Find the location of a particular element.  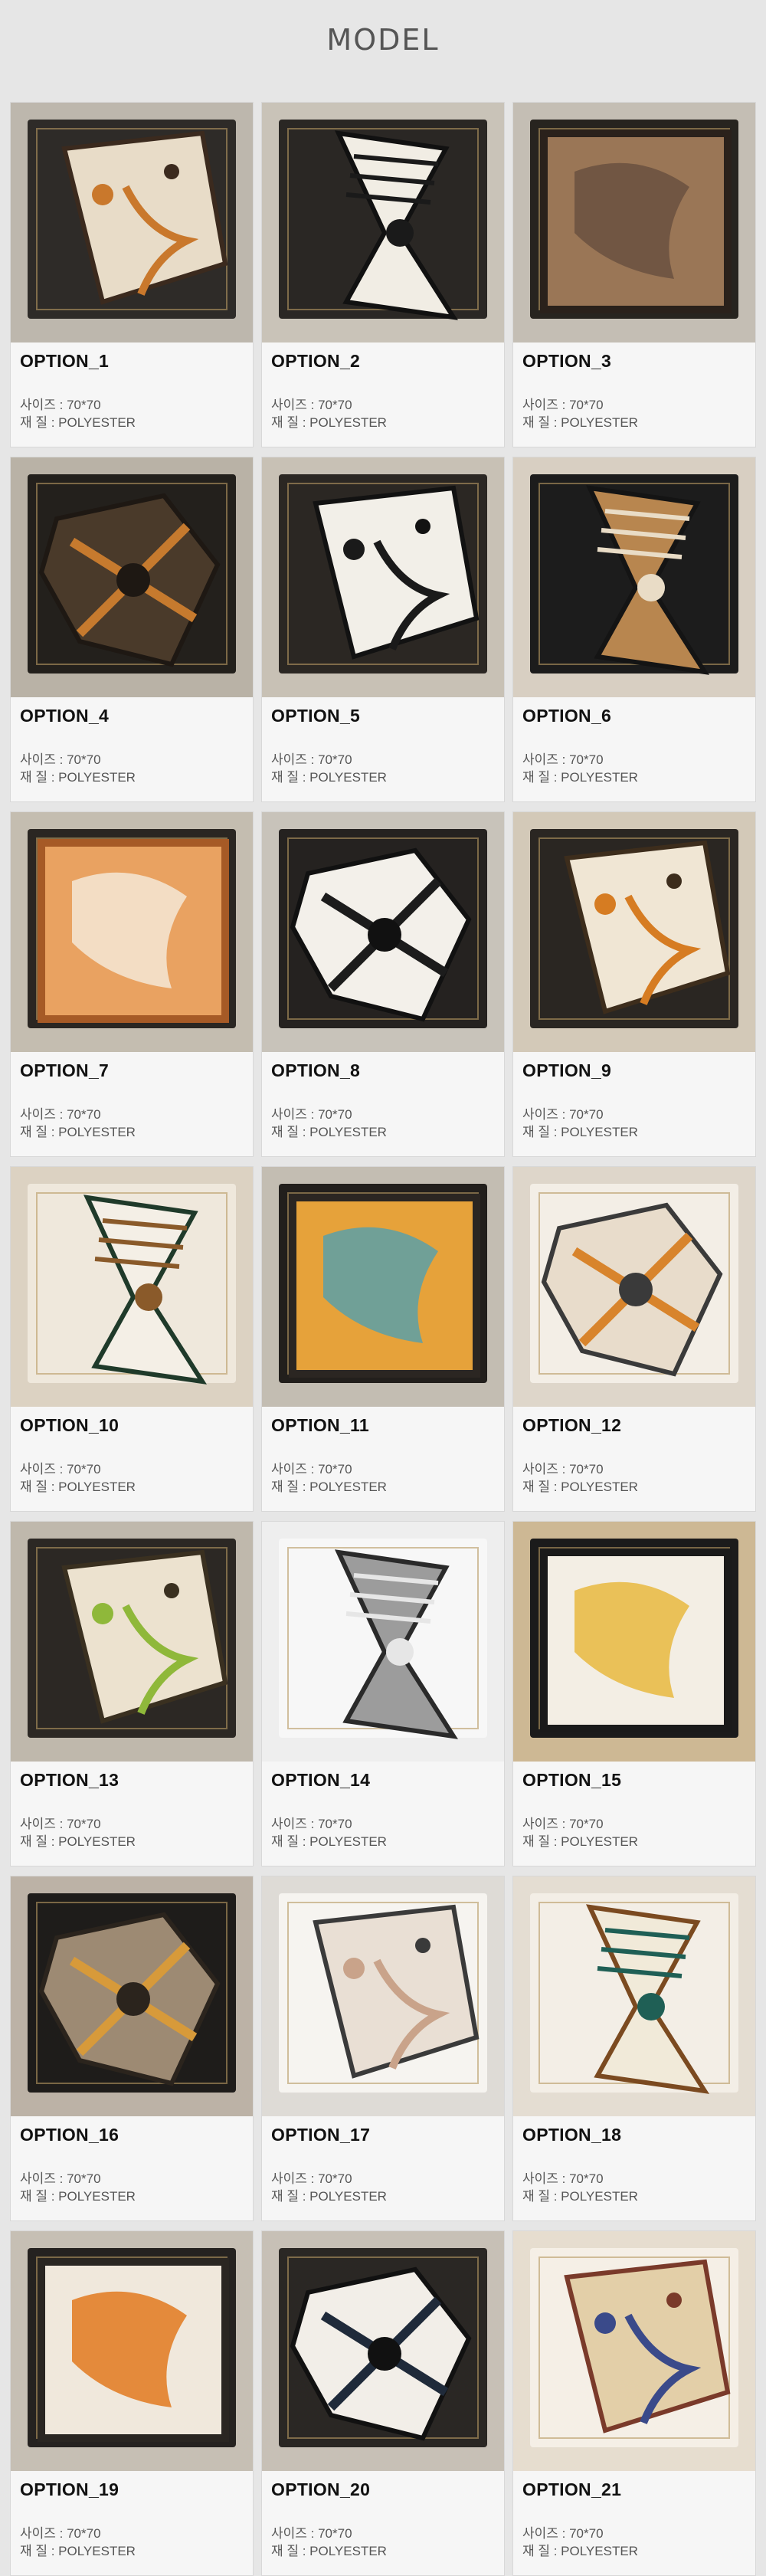

option-info: OPTION_19 사이즈 : 70*70 재 질 : POLYESTER is located at coordinates (132, 2517).